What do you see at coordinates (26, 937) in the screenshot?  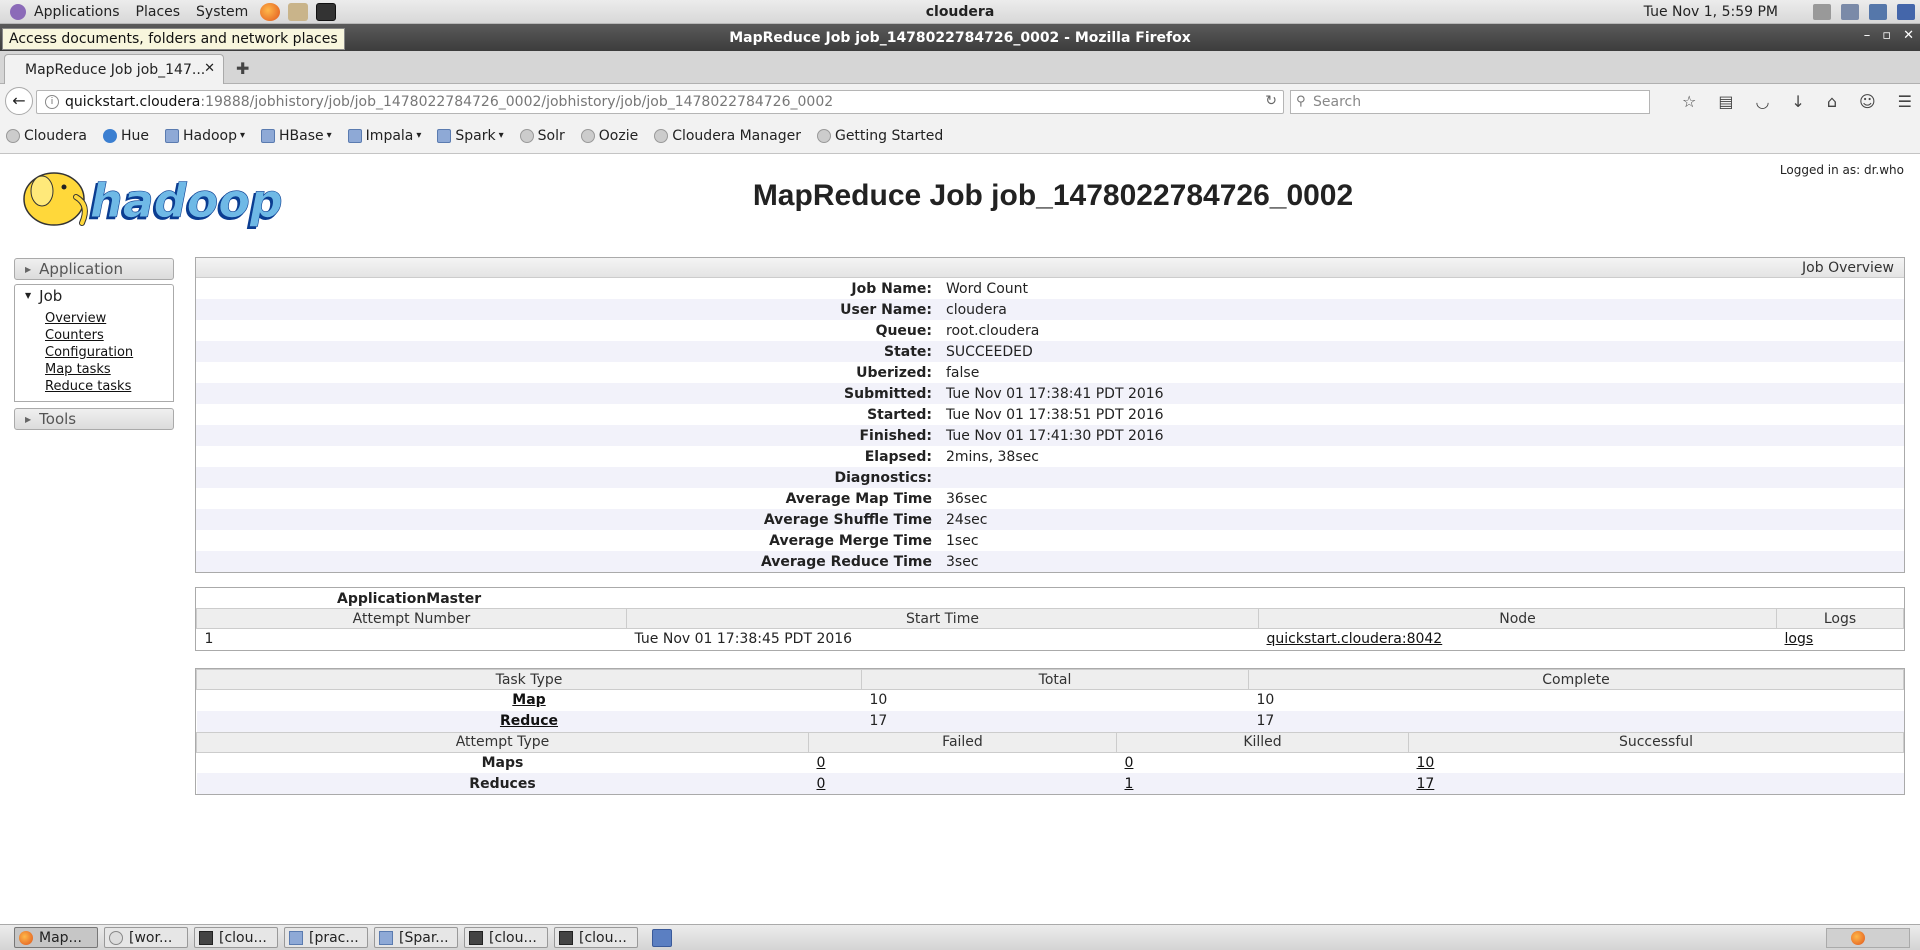 I see `firefox-icon` at bounding box center [26, 937].